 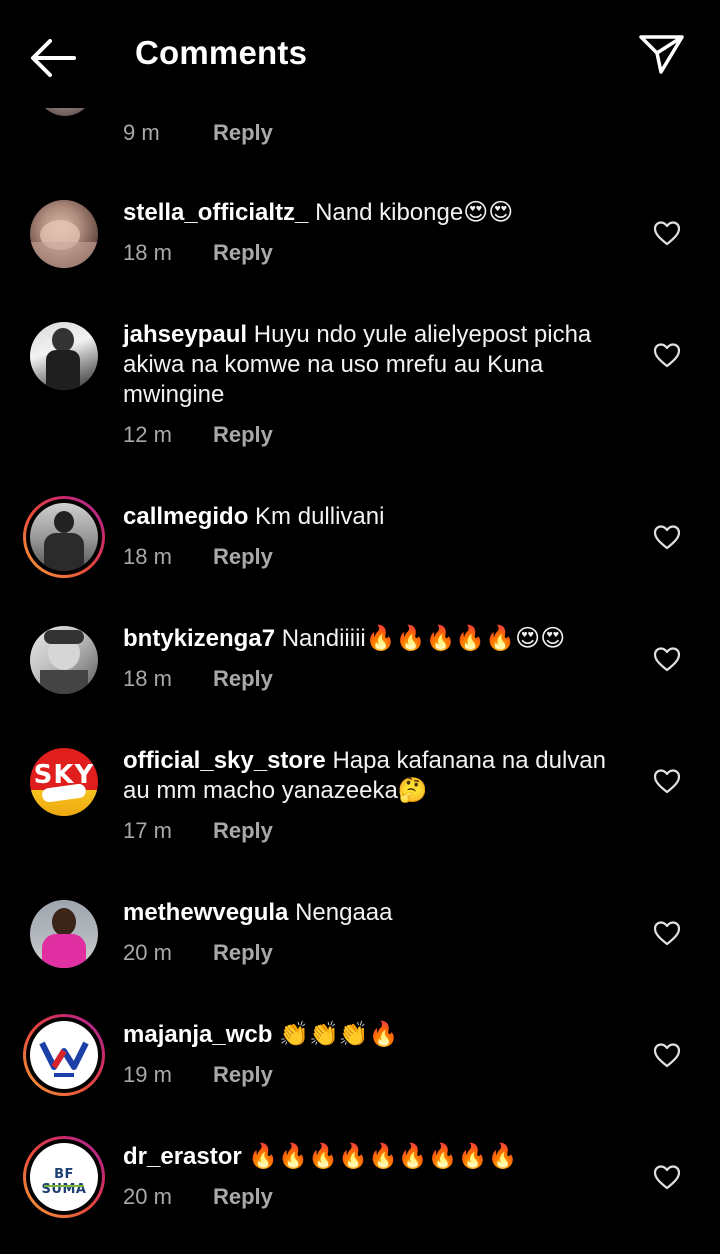 I want to click on comment-meta: 12 m Reply, so click(x=378, y=435).